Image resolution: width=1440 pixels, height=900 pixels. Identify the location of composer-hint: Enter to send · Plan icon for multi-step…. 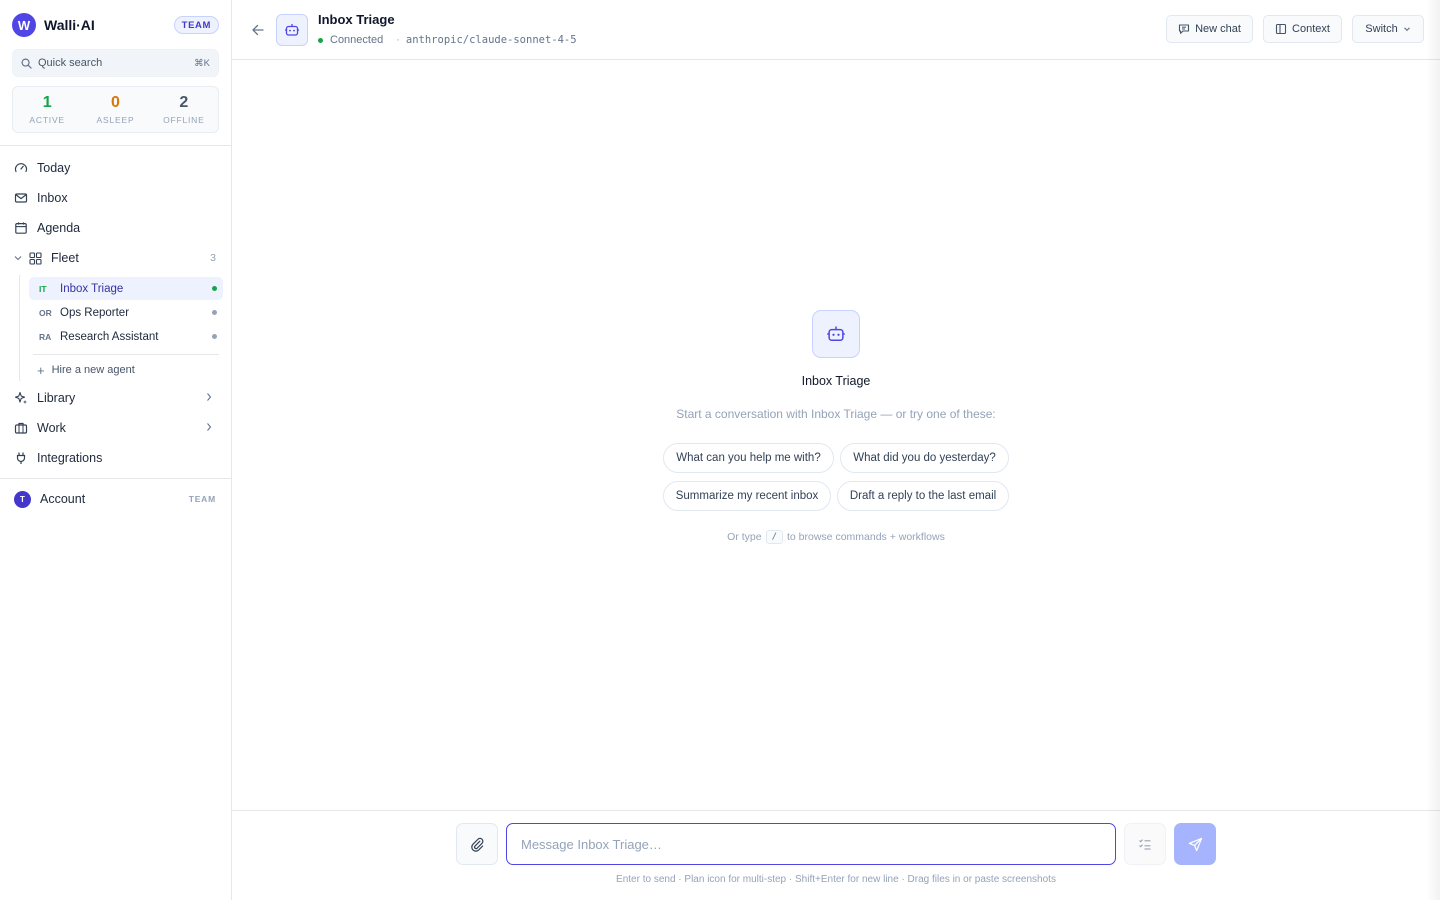
(836, 879).